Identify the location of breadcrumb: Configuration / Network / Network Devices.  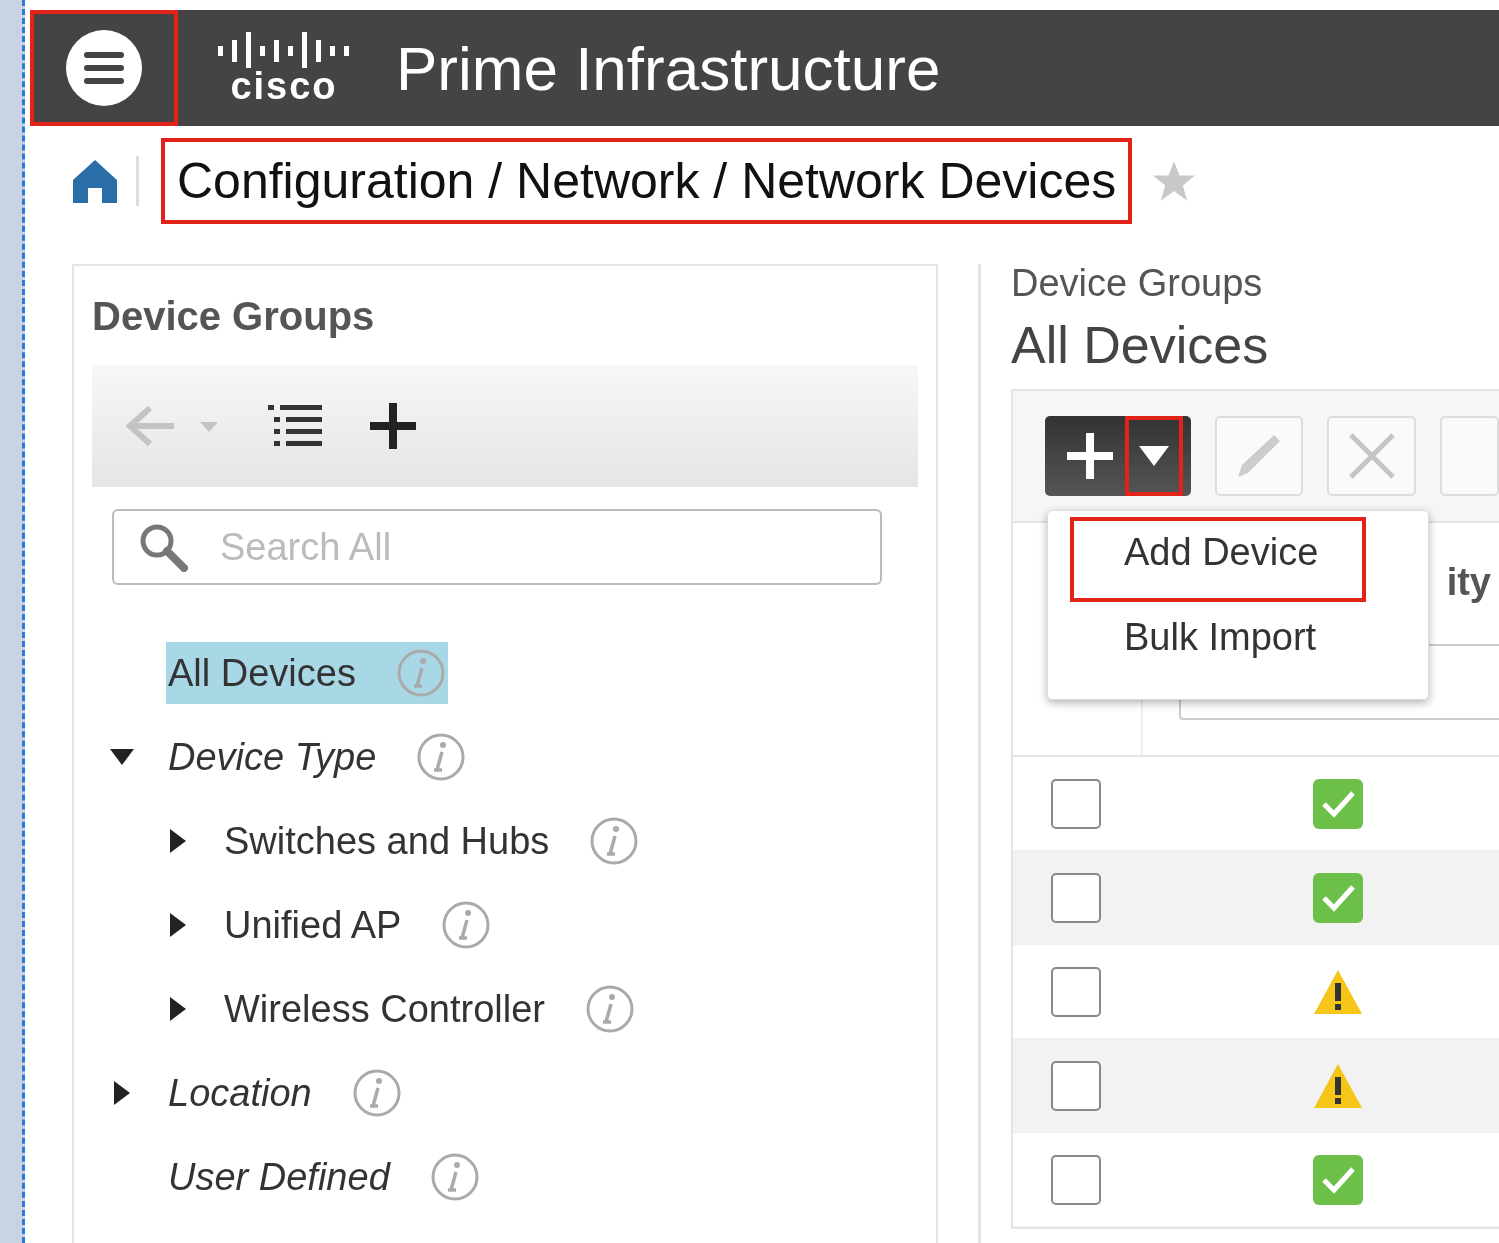
(647, 181).